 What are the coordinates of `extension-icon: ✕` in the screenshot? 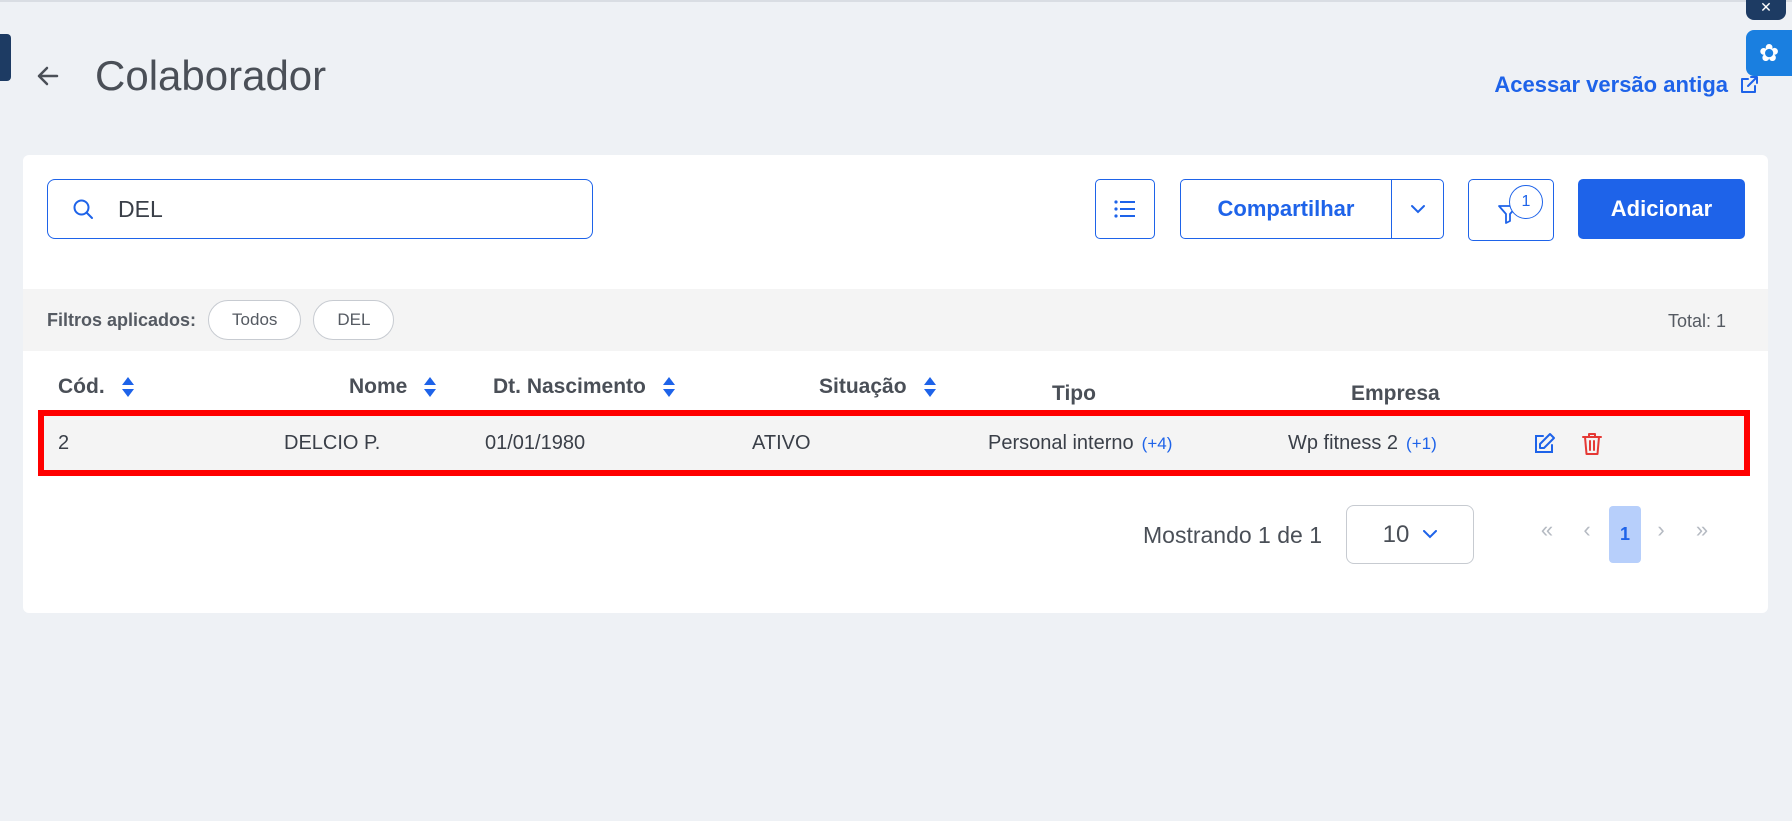 It's located at (1766, 10).